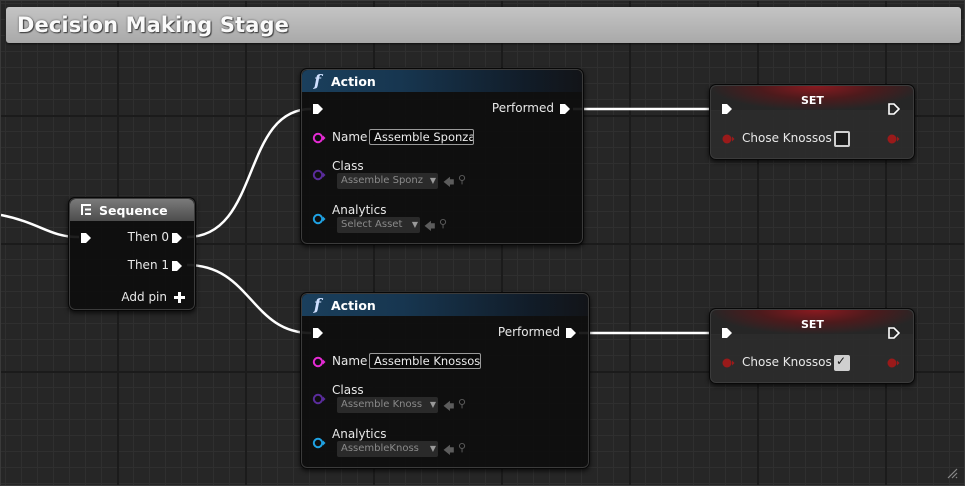  I want to click on set-node-unchecked: SET Chose Knossos, so click(812, 122).